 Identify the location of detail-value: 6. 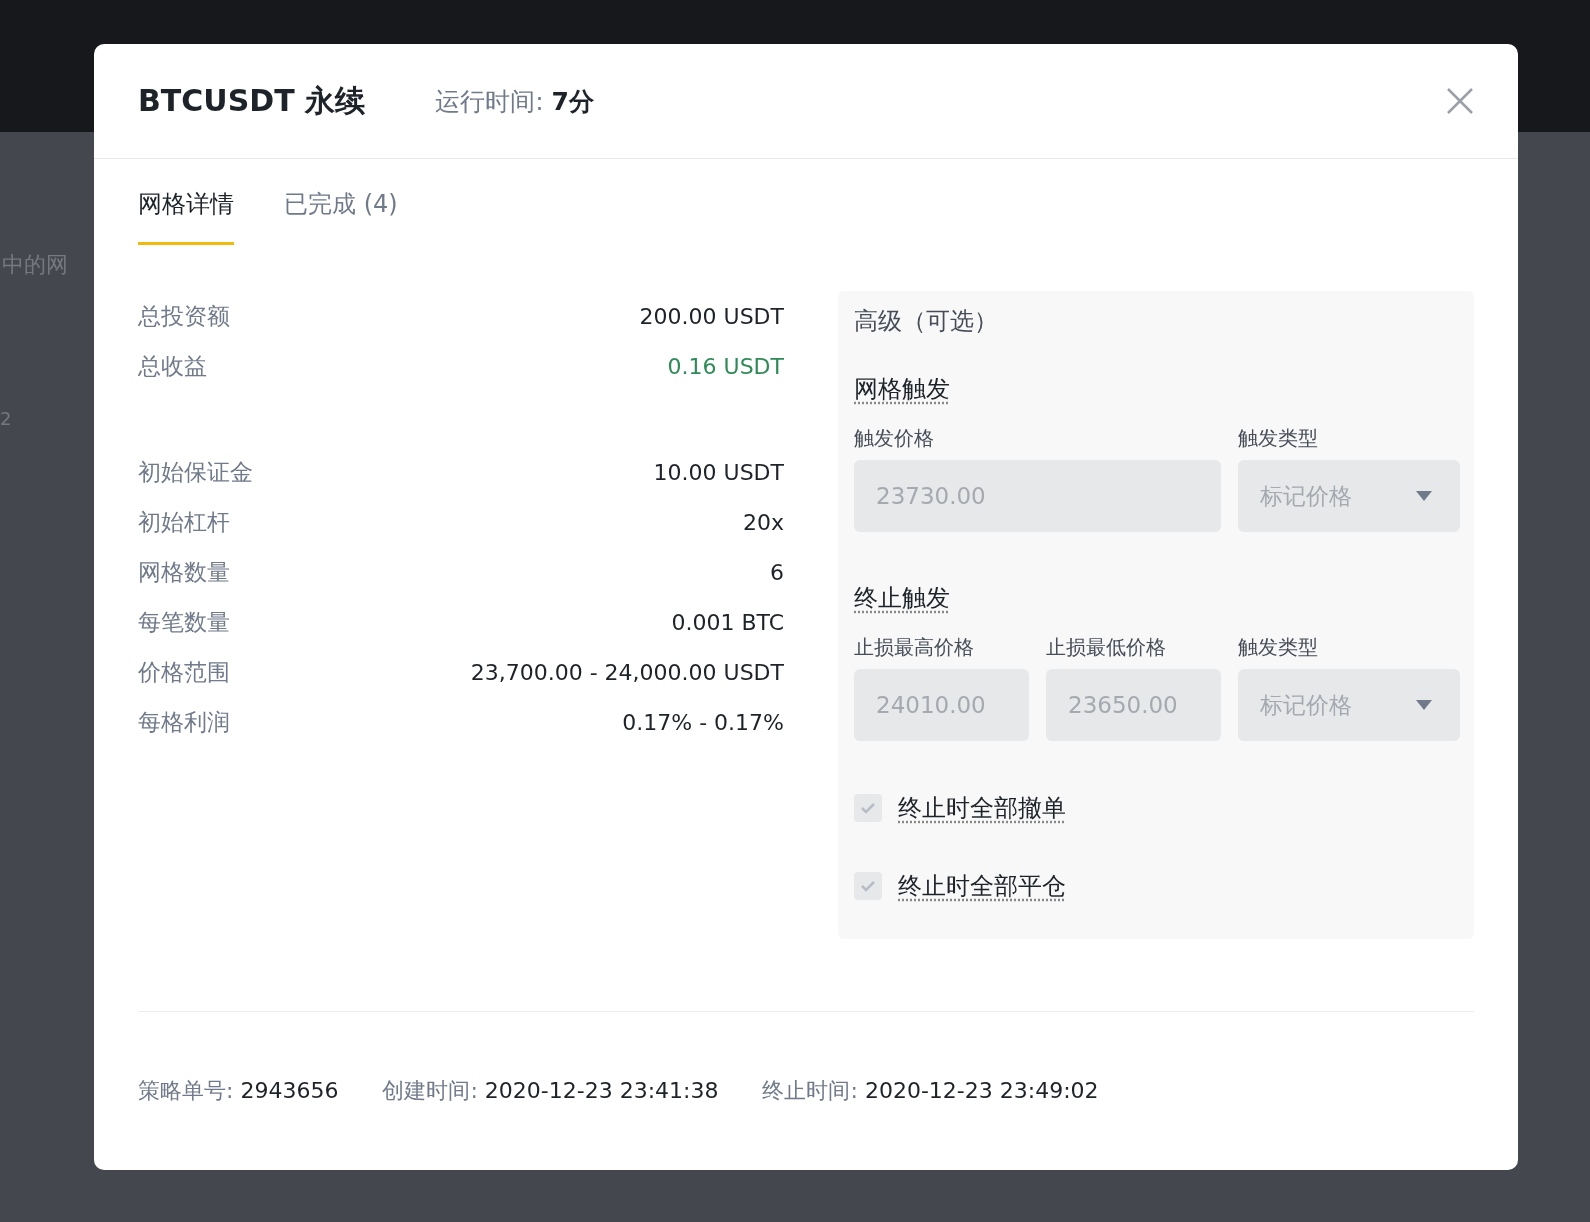
(777, 572).